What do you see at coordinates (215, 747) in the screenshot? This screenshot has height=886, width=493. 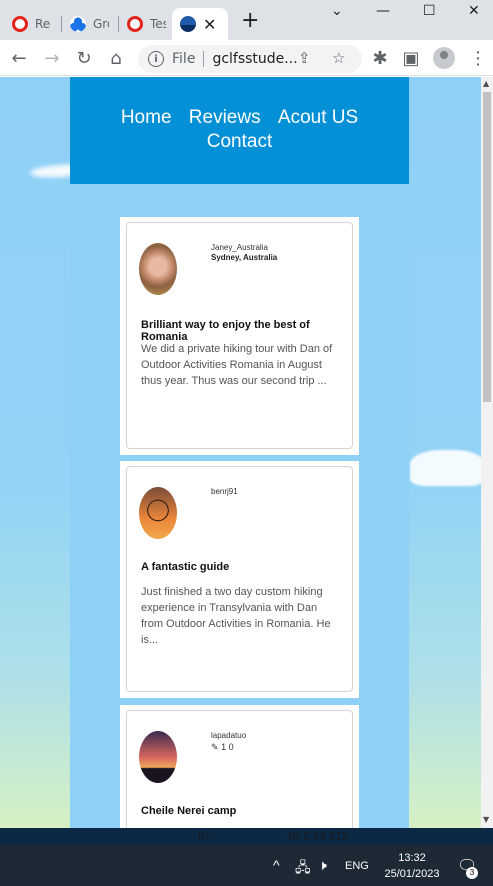 I see `edit-icon: ✎` at bounding box center [215, 747].